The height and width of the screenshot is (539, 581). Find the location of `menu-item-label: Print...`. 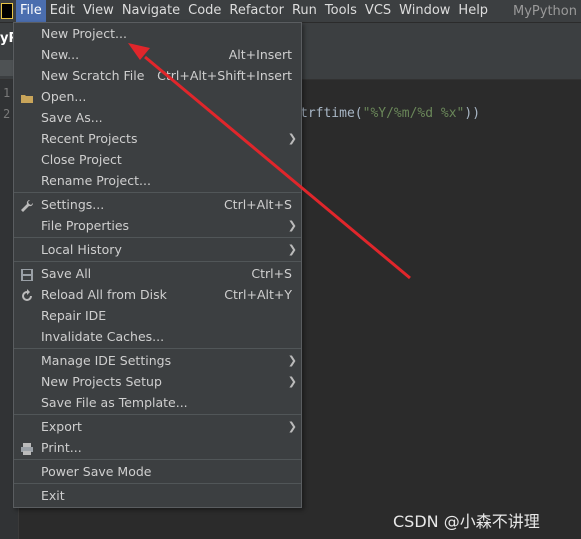

menu-item-label: Print... is located at coordinates (61, 447).